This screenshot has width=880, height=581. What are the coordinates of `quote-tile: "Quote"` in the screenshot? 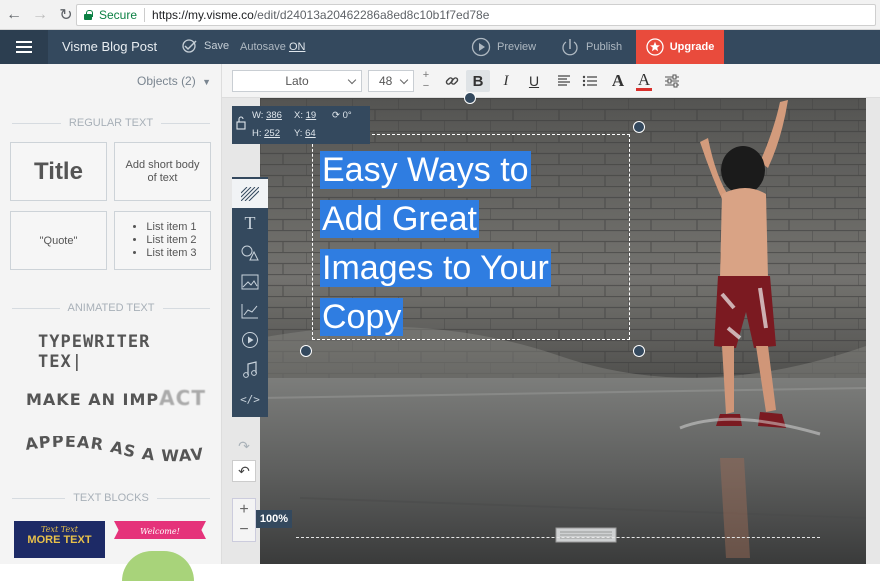 It's located at (58, 240).